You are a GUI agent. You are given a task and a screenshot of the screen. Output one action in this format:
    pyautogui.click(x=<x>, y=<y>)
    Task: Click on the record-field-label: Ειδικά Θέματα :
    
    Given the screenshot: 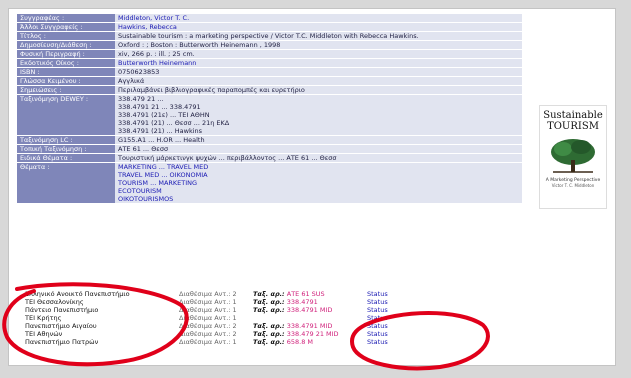 What is the action you would take?
    pyautogui.click(x=66, y=158)
    